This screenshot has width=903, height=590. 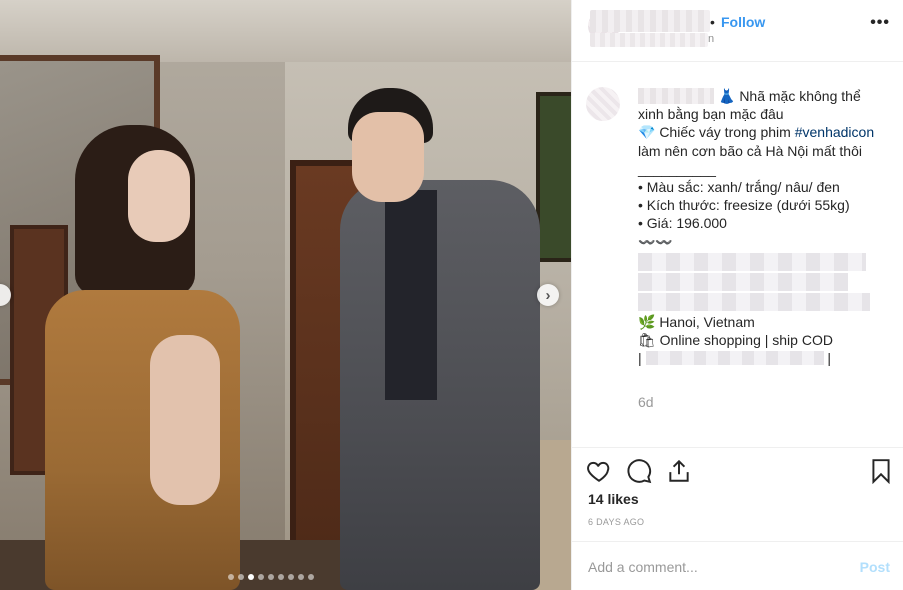 I want to click on comment-box: Post, so click(x=737, y=565).